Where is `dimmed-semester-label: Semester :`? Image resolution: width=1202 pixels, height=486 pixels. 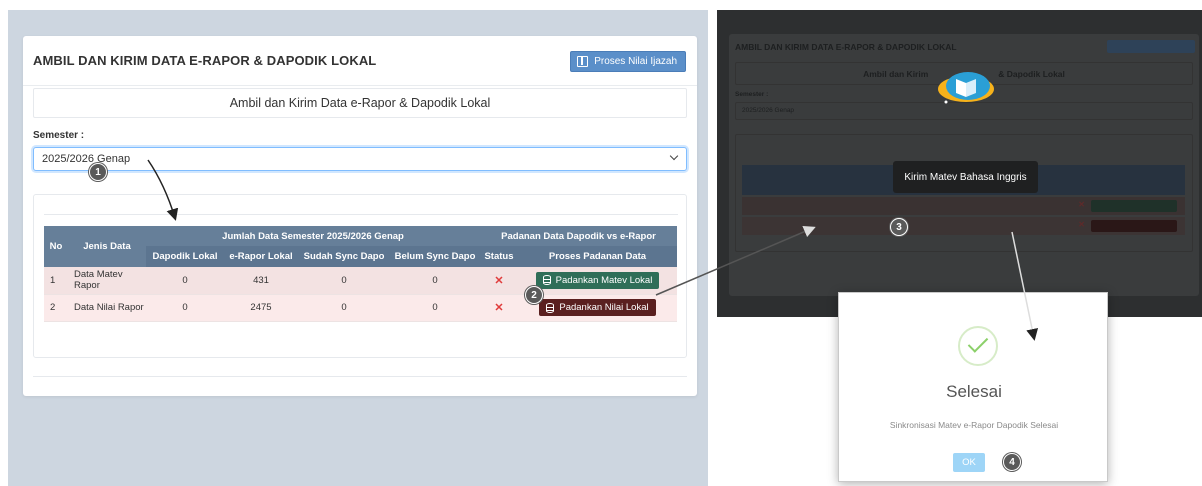
dimmed-semester-label: Semester : is located at coordinates (752, 94).